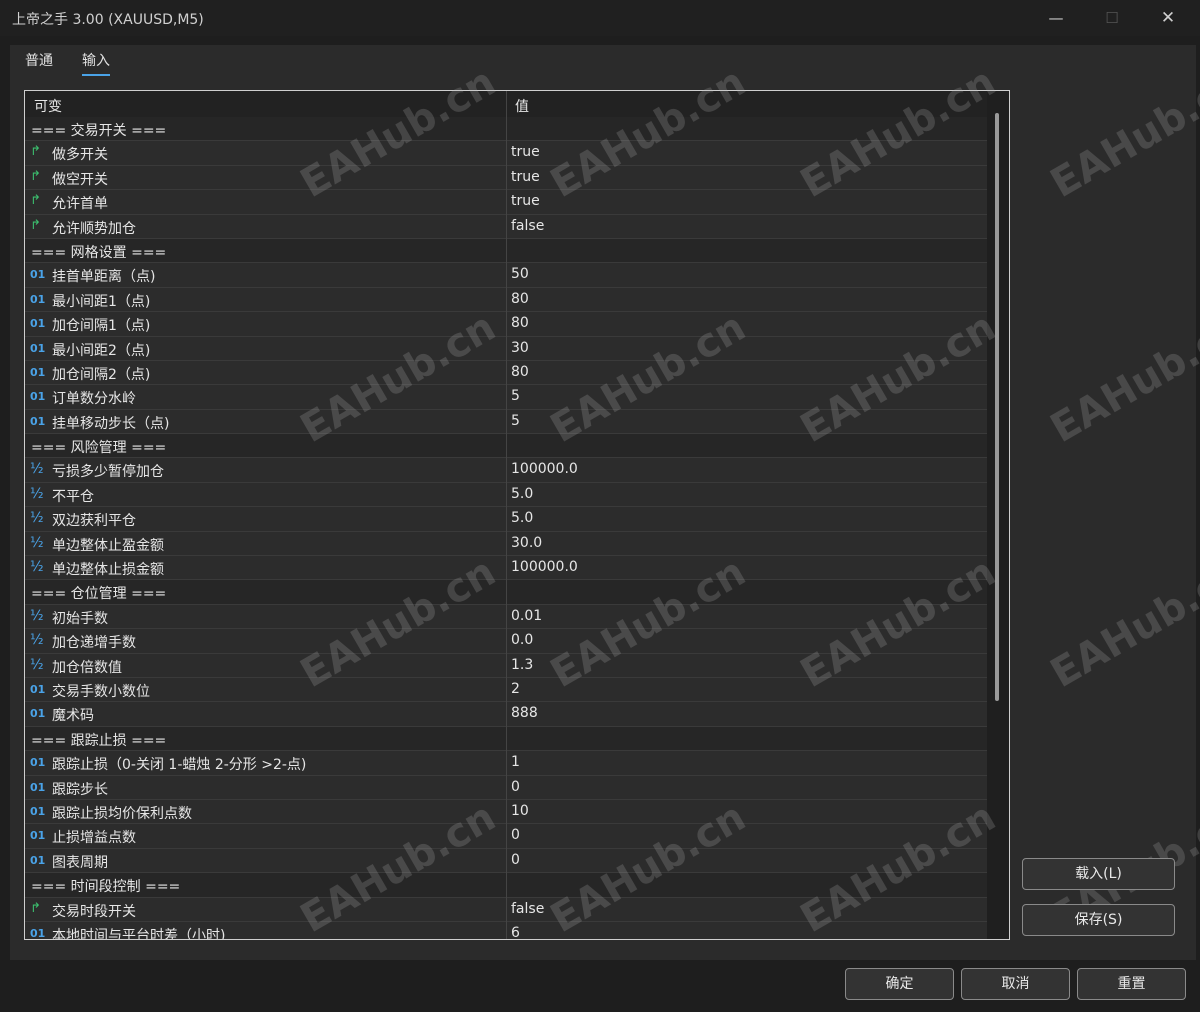  What do you see at coordinates (997, 407) in the screenshot?
I see `scrollbar-thumb` at bounding box center [997, 407].